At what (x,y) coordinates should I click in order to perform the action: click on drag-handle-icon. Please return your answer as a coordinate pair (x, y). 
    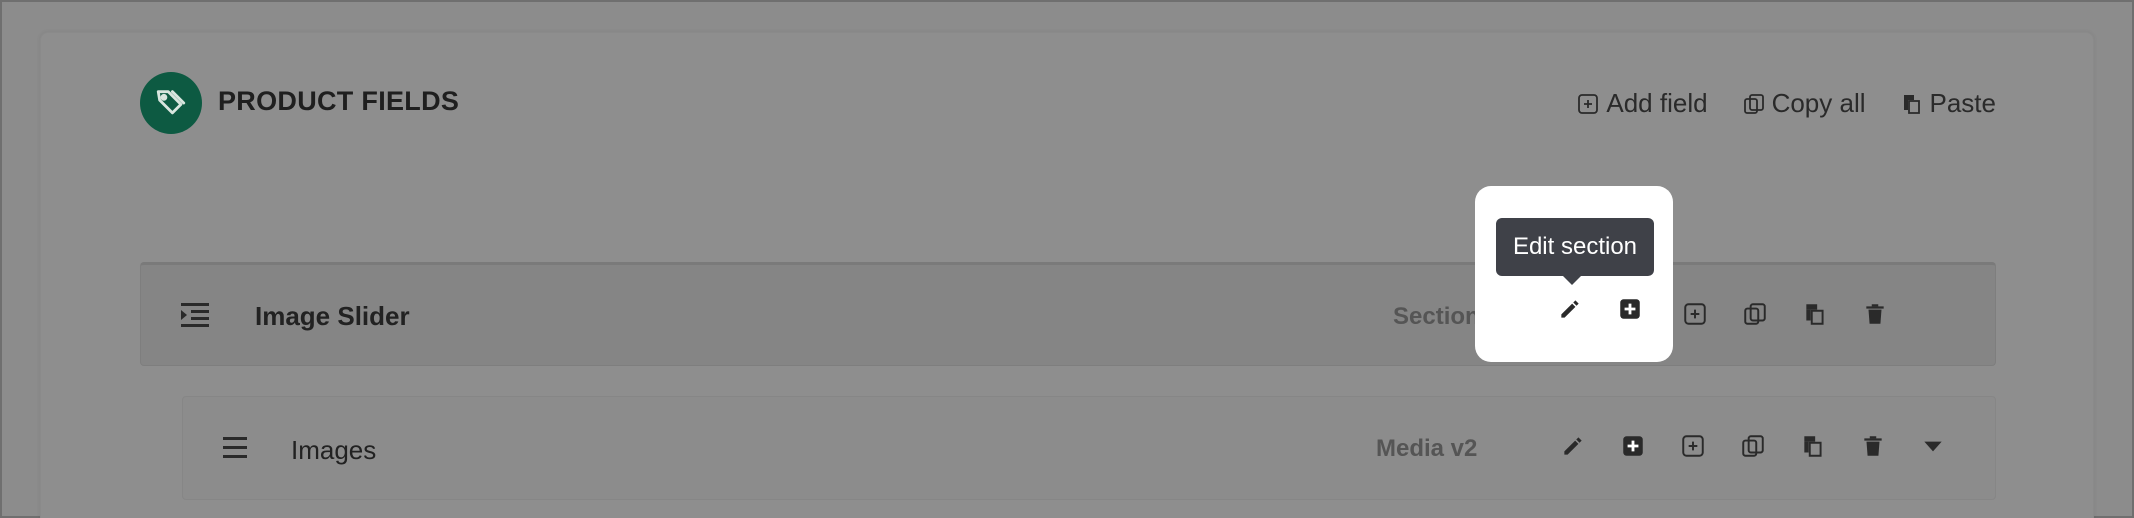
    Looking at the image, I should click on (235, 450).